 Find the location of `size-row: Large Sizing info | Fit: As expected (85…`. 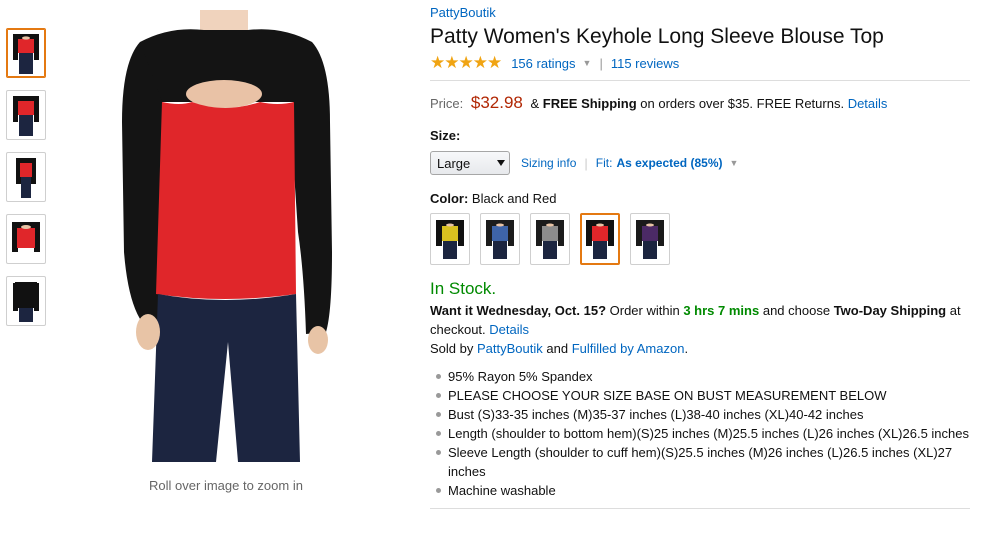

size-row: Large Sizing info | Fit: As expected (85… is located at coordinates (700, 163).